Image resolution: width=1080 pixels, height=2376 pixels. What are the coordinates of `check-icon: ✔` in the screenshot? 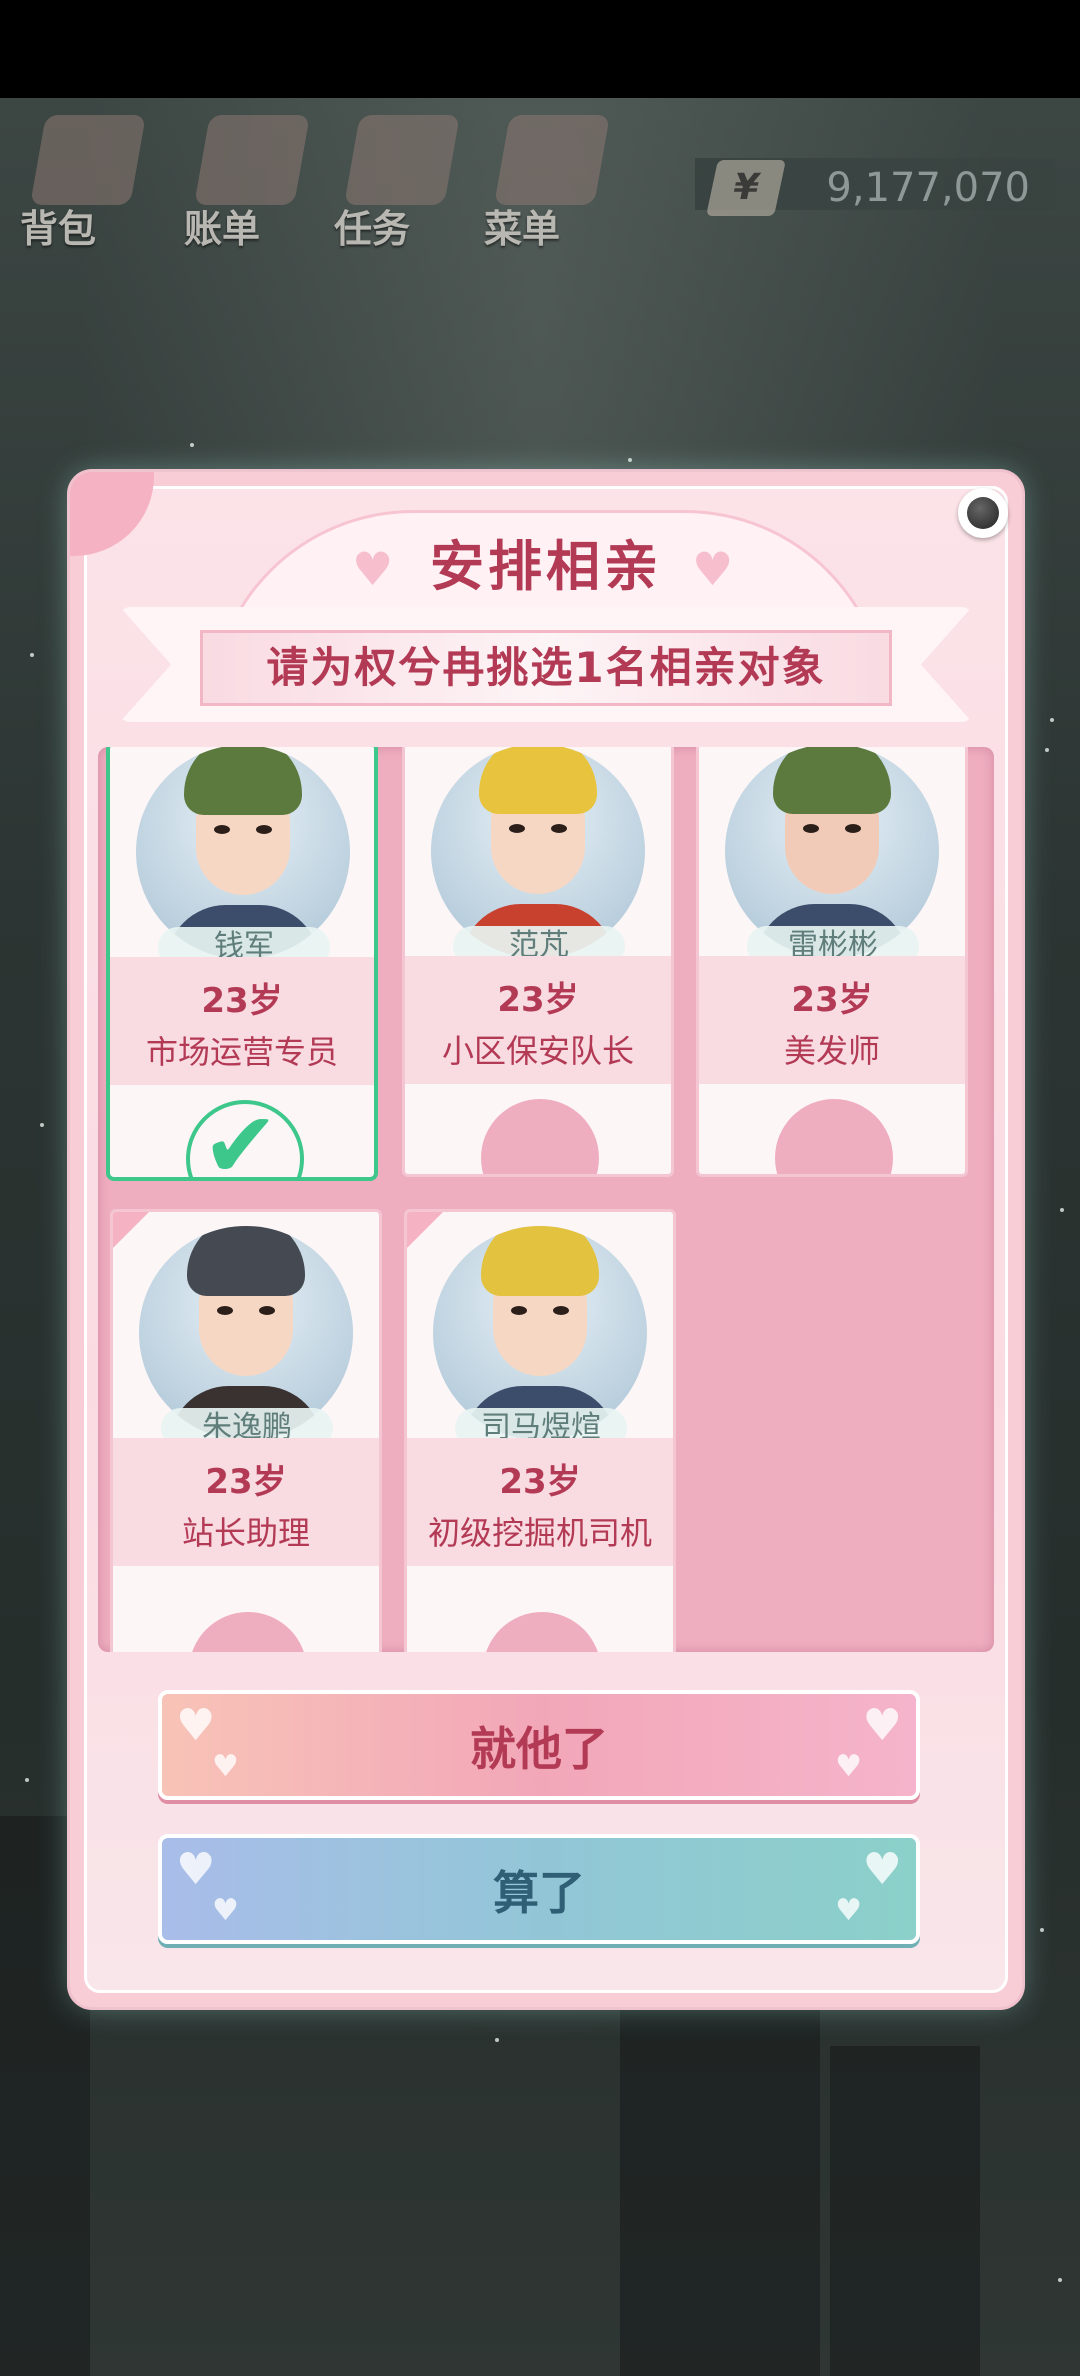 It's located at (241, 1136).